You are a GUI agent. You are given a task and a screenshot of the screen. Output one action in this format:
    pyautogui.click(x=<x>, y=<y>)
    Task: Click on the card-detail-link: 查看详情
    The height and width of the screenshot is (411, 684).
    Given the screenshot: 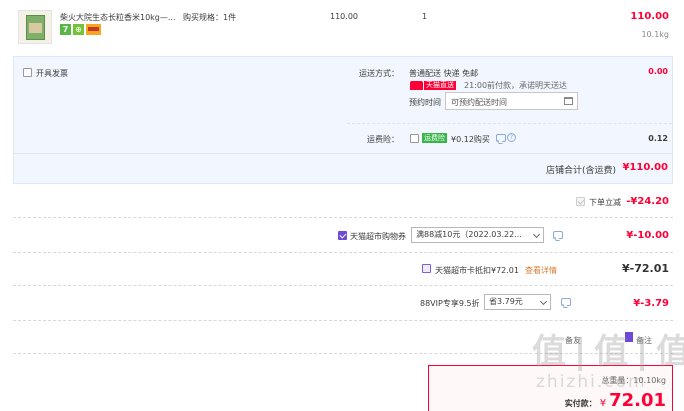 What is the action you would take?
    pyautogui.click(x=541, y=270)
    